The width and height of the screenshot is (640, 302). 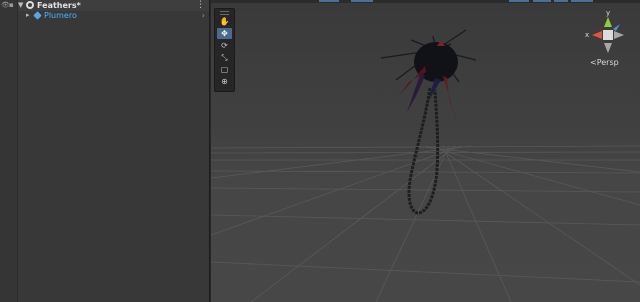 What do you see at coordinates (224, 21) in the screenshot?
I see `hand-tool-icon: ✋` at bounding box center [224, 21].